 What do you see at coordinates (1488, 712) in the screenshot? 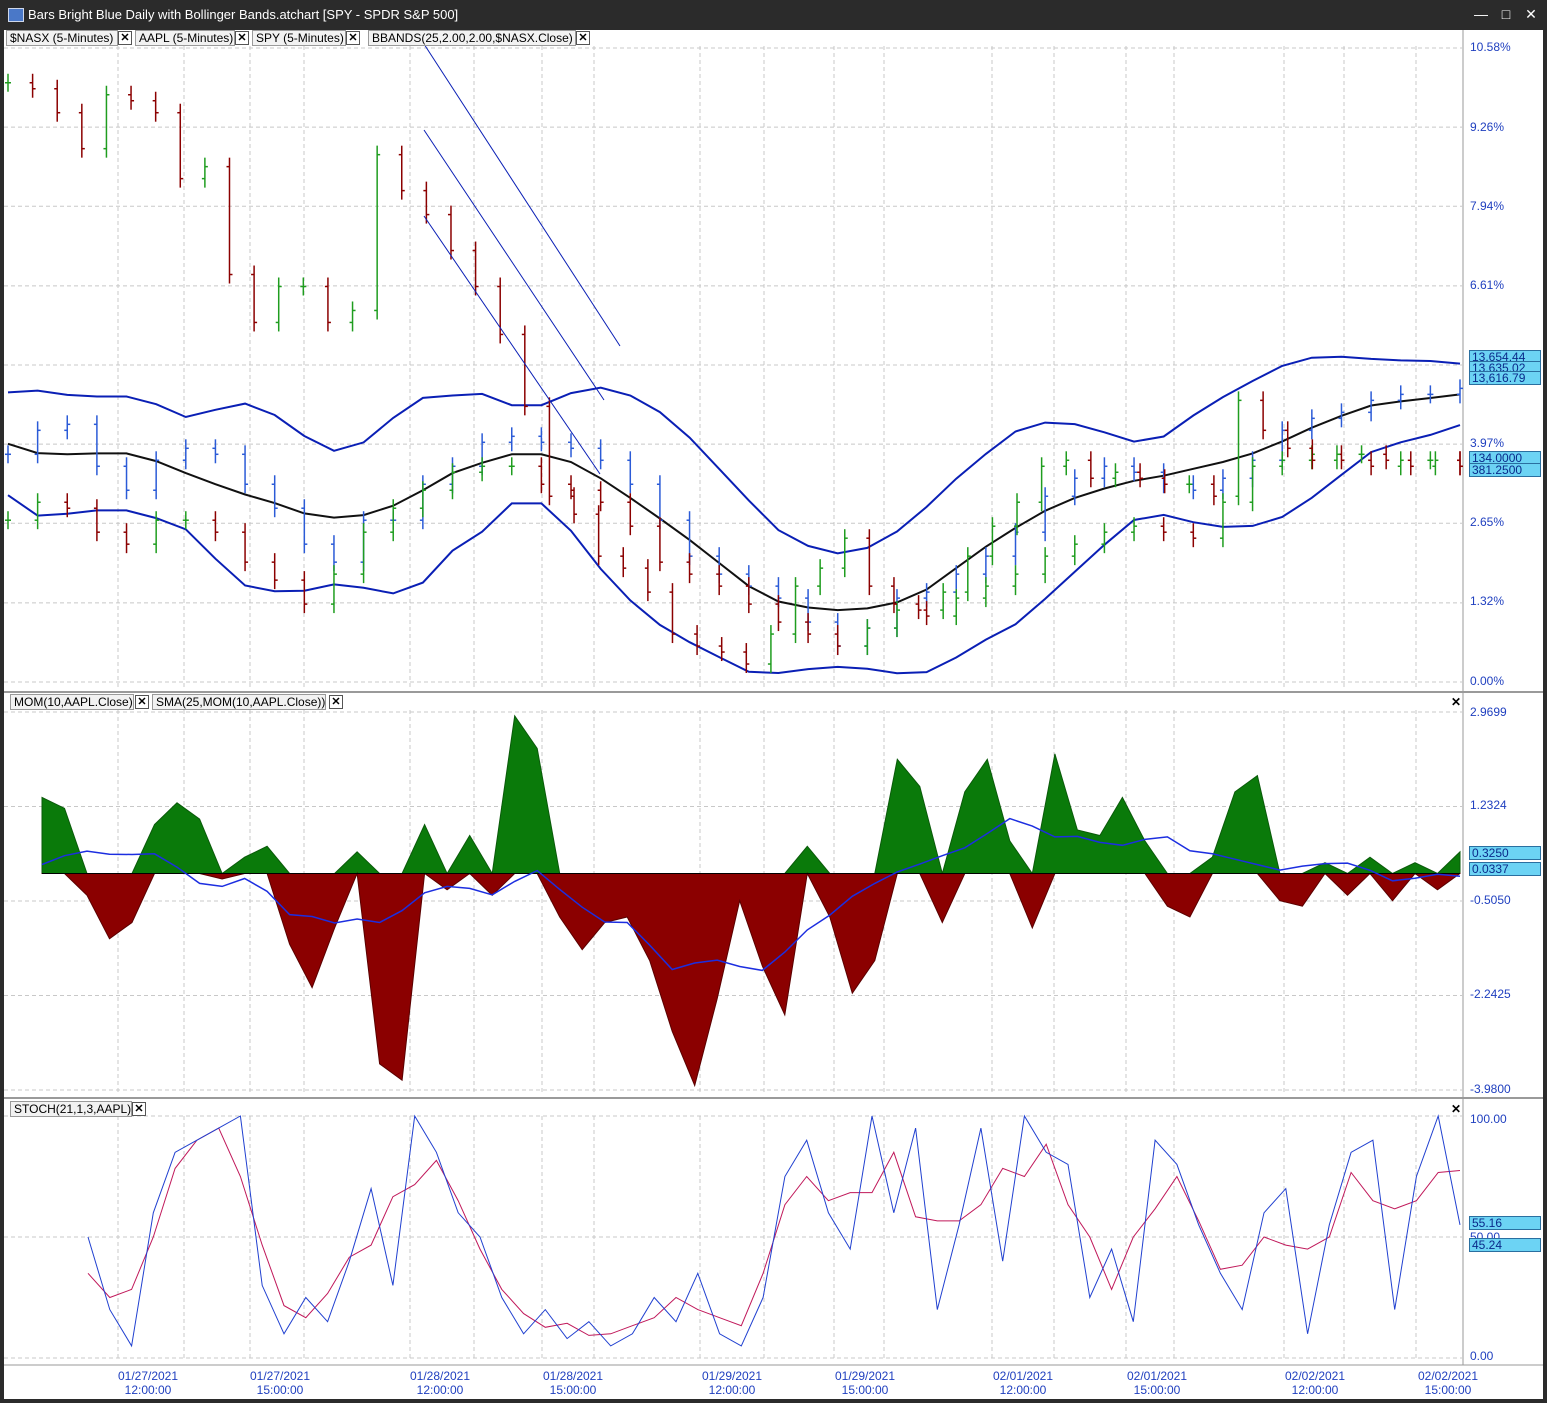
I see `mom-y-label: 2.9699` at bounding box center [1488, 712].